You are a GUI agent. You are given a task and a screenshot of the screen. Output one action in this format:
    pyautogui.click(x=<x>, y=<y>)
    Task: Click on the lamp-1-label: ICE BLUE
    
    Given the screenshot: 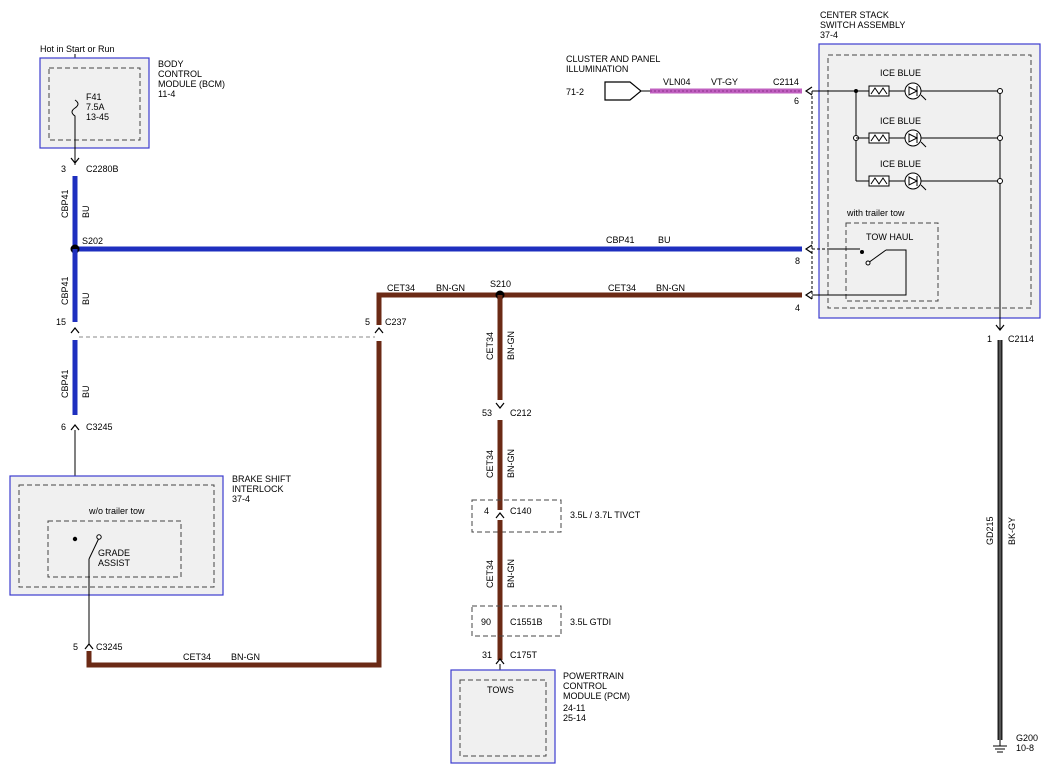 What is the action you would take?
    pyautogui.click(x=900, y=73)
    